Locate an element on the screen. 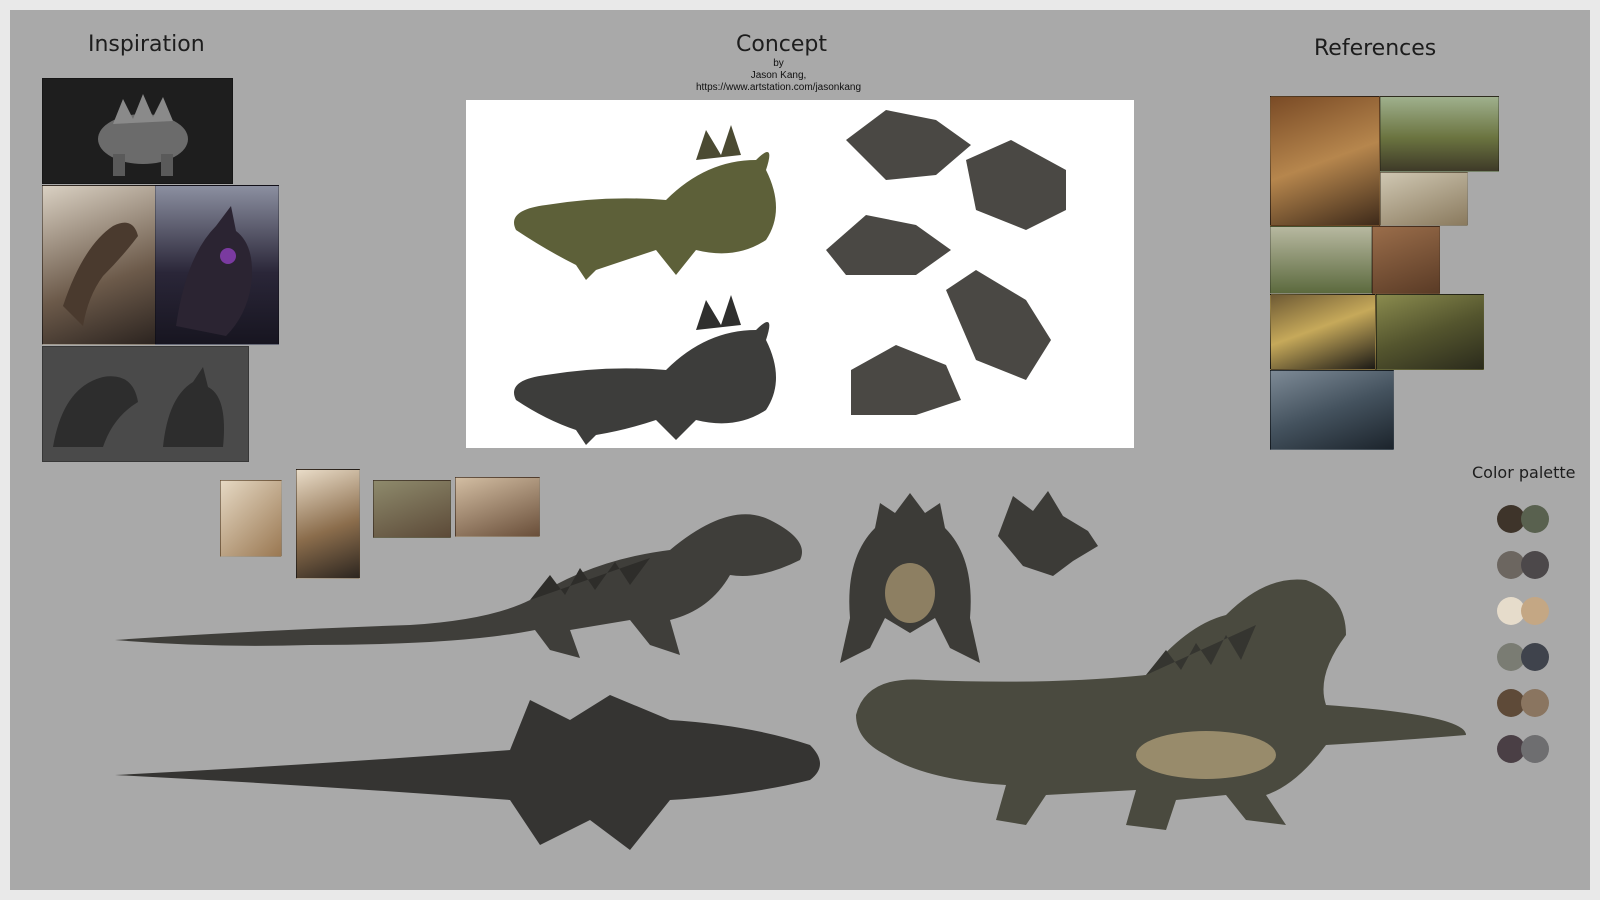 The image size is (1600, 900). reference-claw is located at coordinates (1406, 260).